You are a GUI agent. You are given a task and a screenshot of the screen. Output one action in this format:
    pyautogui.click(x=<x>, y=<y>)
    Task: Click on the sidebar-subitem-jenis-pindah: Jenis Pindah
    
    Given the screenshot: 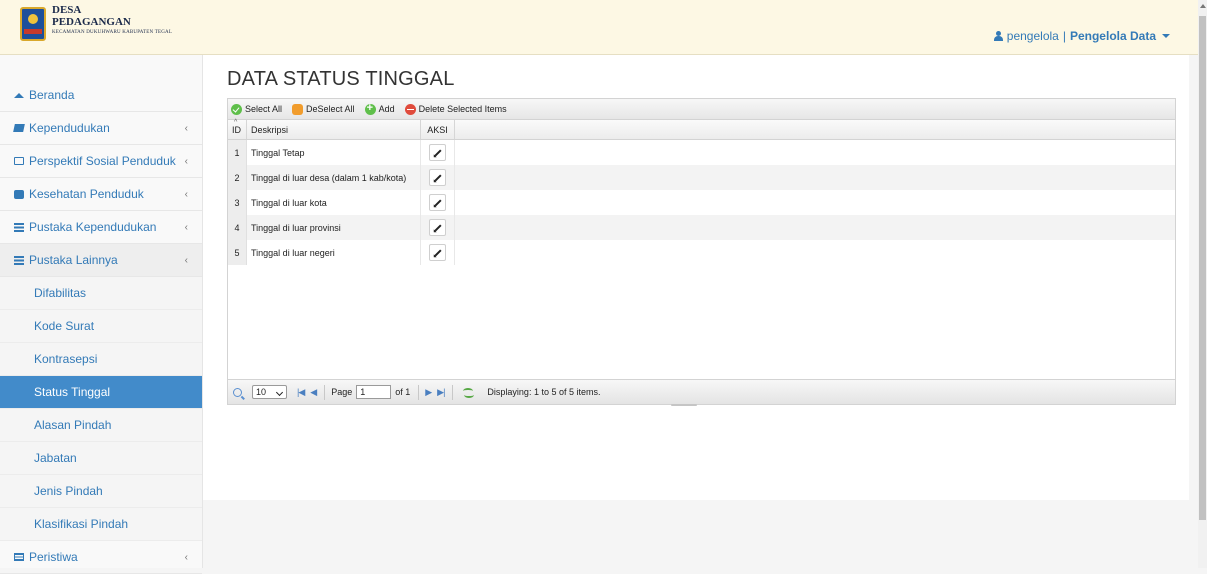 What is the action you would take?
    pyautogui.click(x=101, y=491)
    